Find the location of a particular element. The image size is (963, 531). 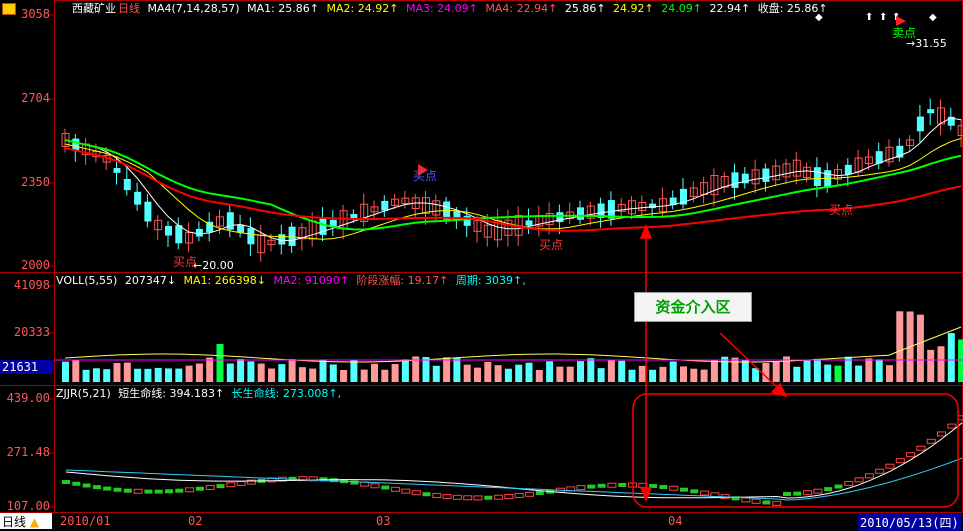

period-tab: 日线 ▲ is located at coordinates (26, 521).